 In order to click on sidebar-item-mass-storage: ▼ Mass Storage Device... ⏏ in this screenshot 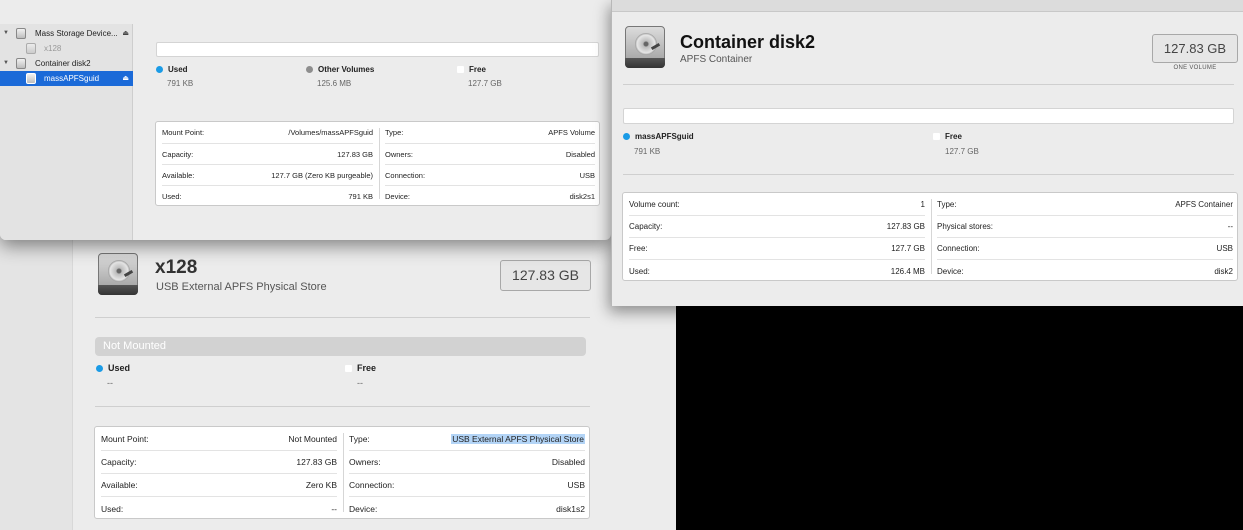, I will do `click(66, 33)`.